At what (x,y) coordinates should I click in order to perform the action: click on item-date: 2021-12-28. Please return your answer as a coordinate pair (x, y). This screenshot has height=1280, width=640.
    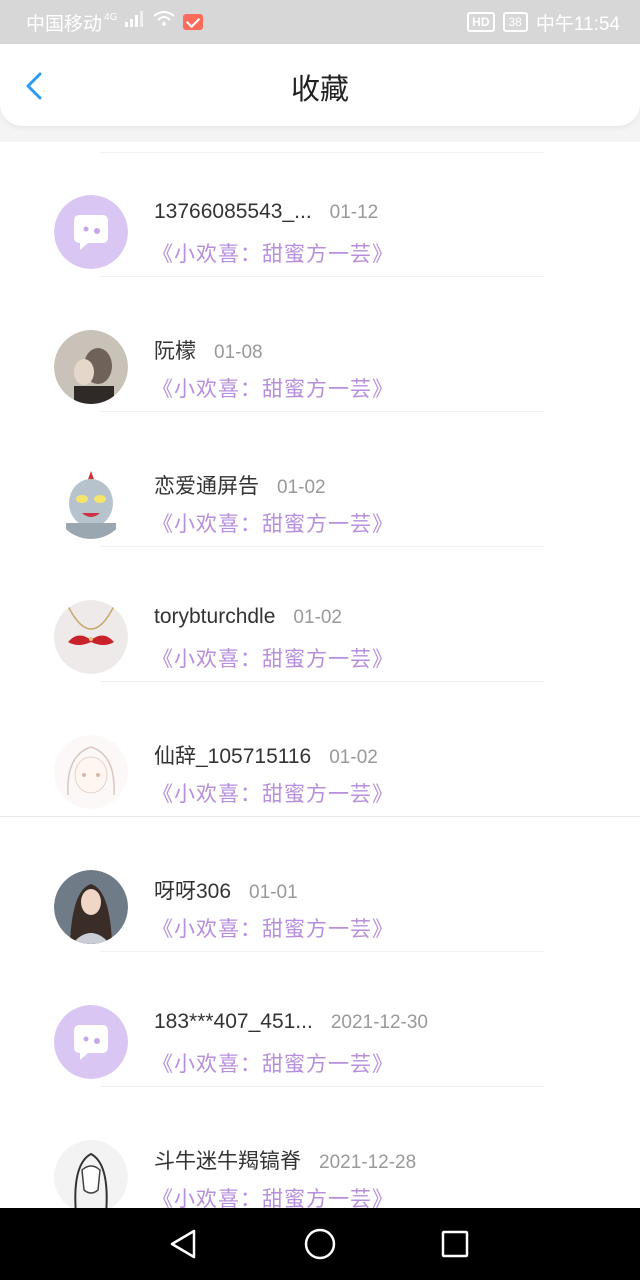
    Looking at the image, I should click on (368, 1162).